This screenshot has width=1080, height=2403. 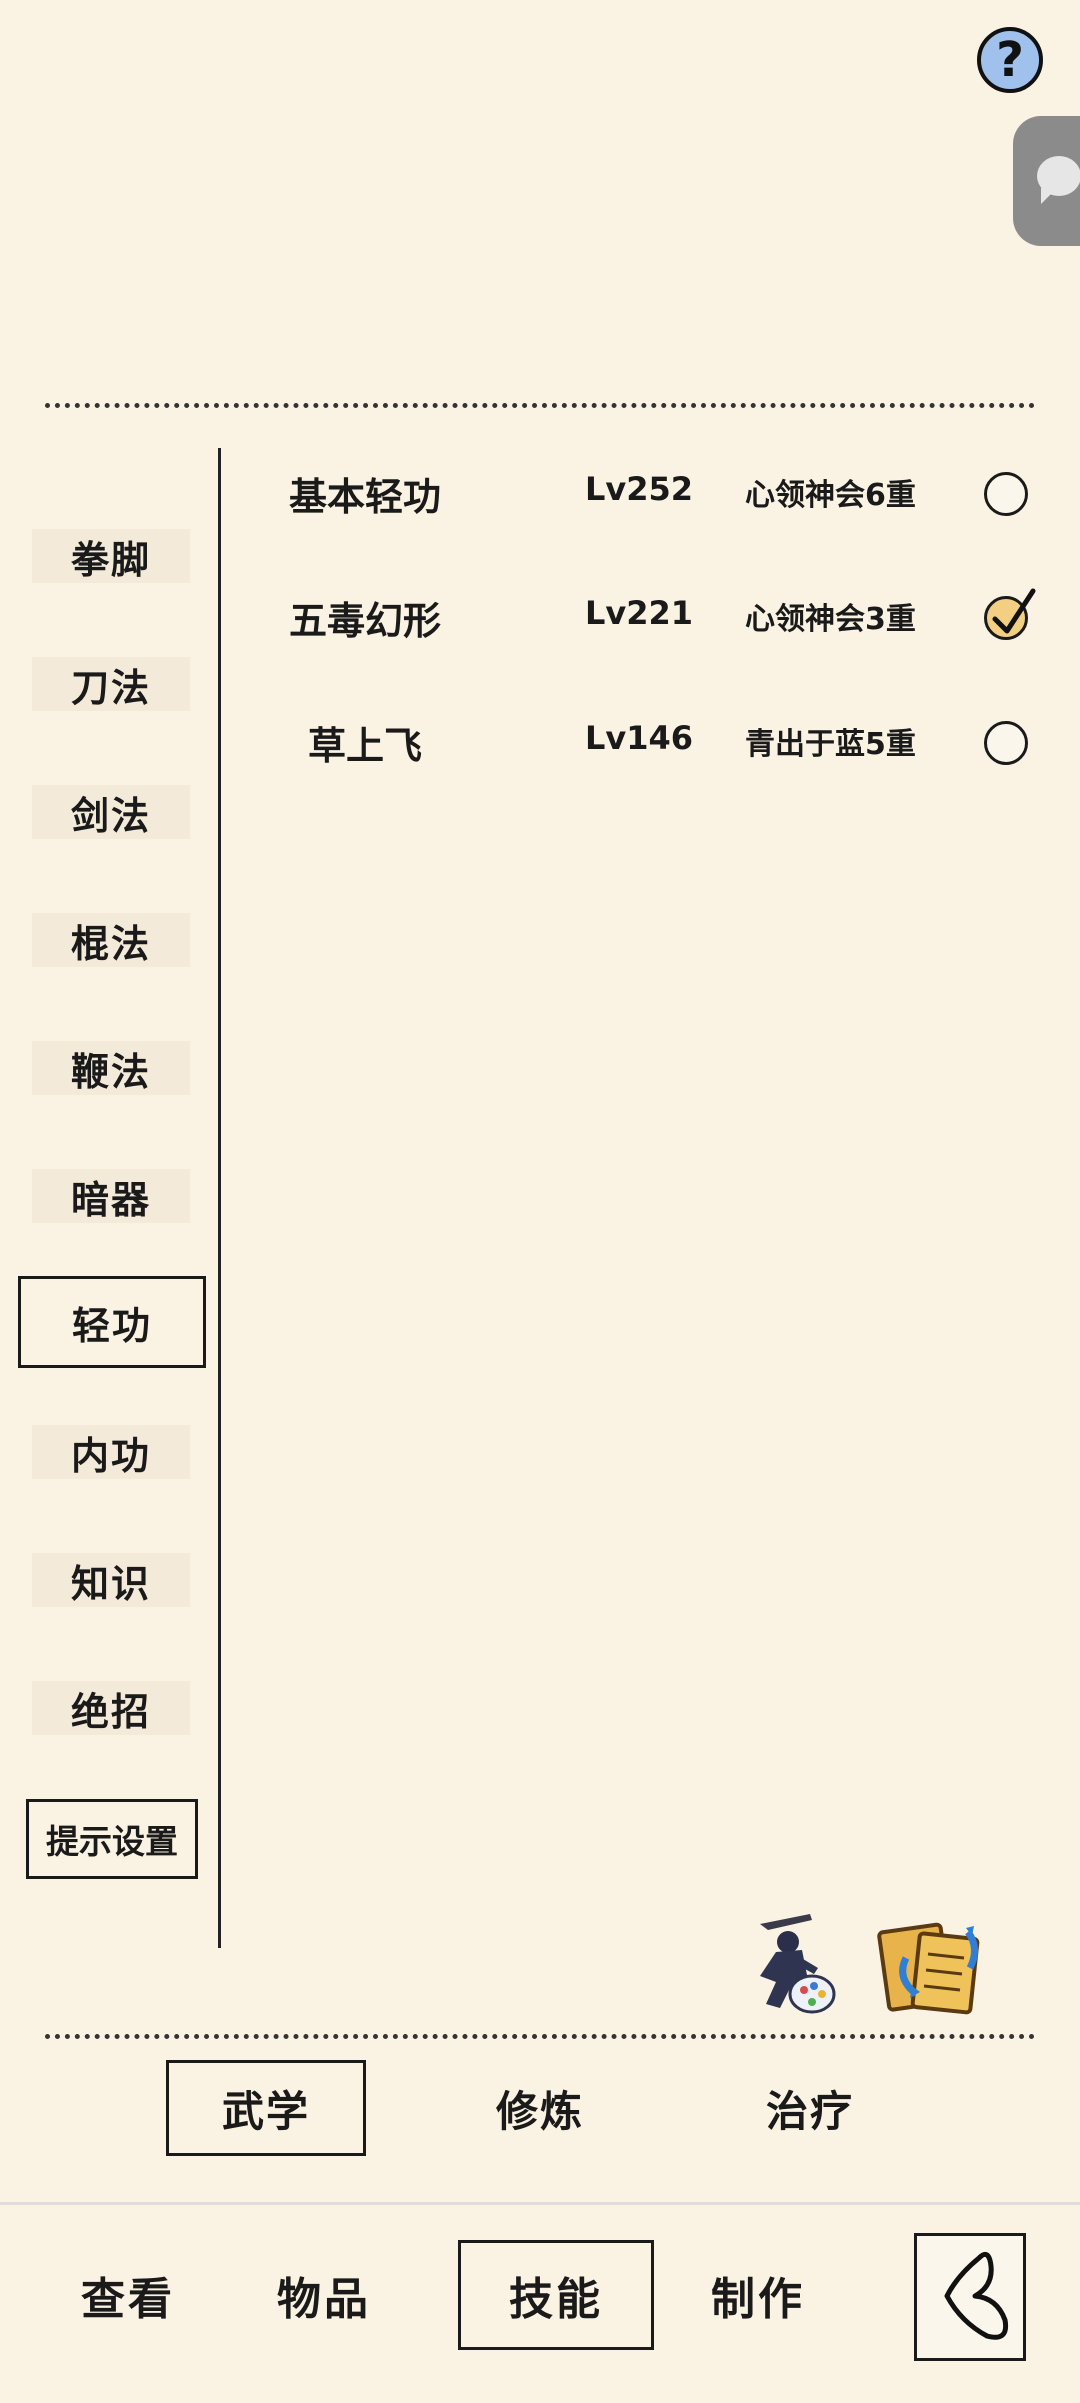 What do you see at coordinates (128, 2295) in the screenshot?
I see `nav-tab-view: 查看` at bounding box center [128, 2295].